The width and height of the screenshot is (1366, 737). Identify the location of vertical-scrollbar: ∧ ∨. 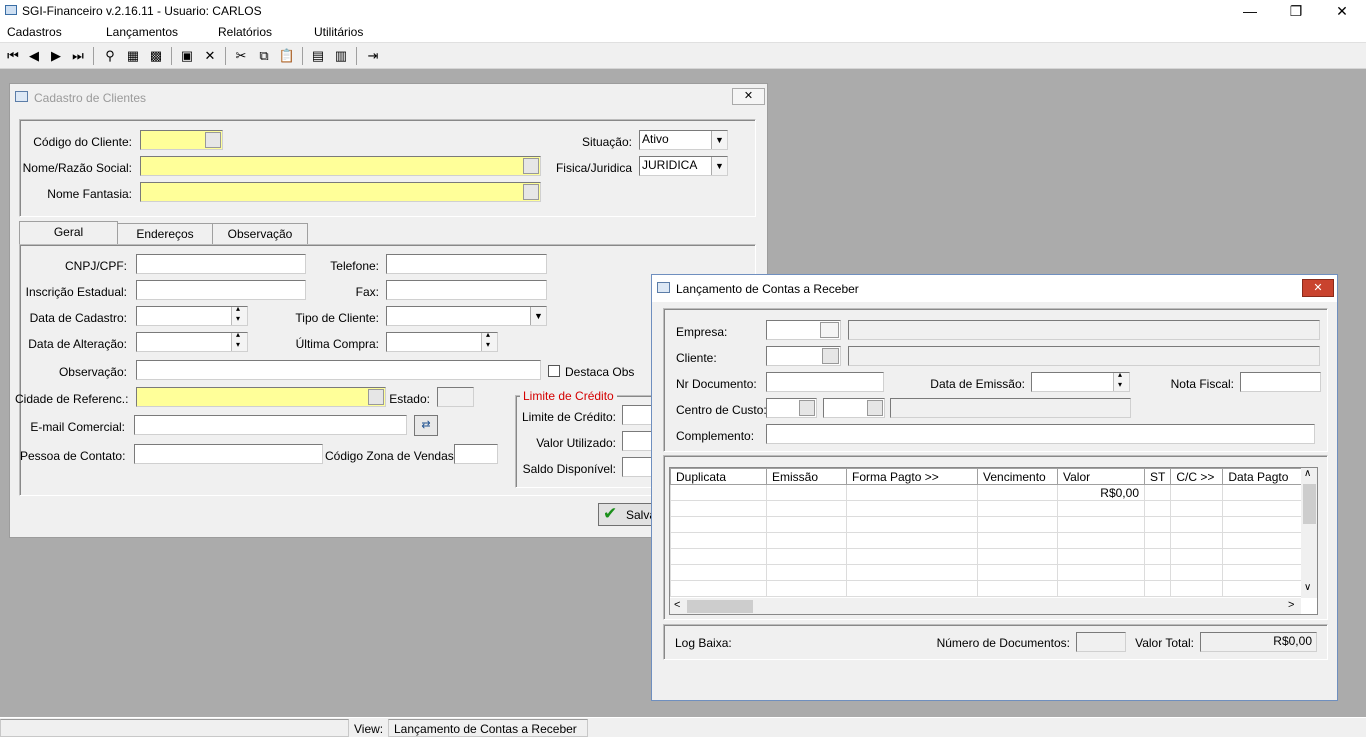
(1309, 533).